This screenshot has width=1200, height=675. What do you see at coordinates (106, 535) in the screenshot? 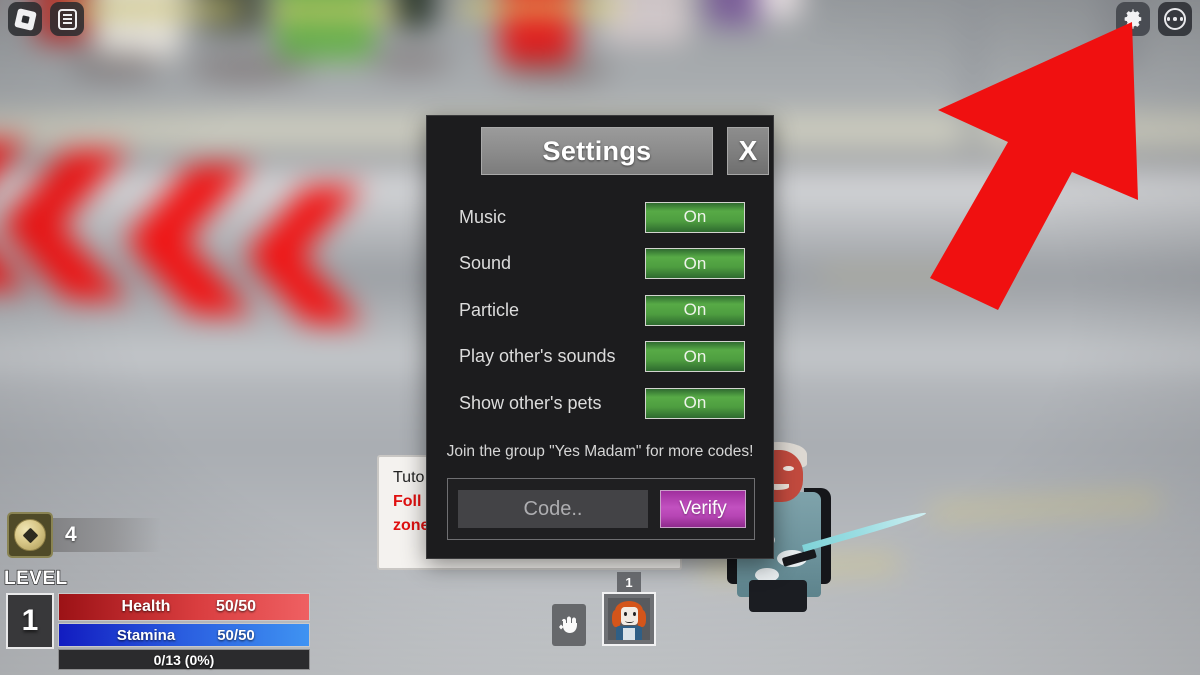
I see `currency-bar: 4` at bounding box center [106, 535].